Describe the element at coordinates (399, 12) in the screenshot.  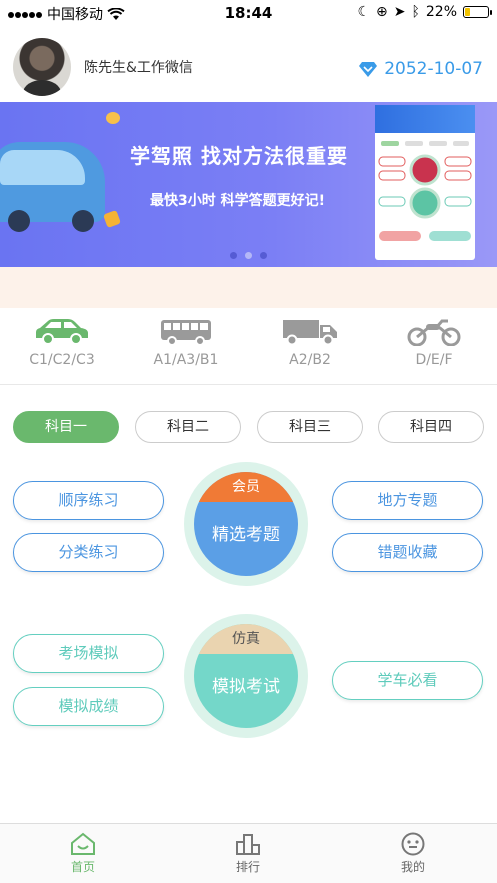
I see `location-icon: ➤` at that location.